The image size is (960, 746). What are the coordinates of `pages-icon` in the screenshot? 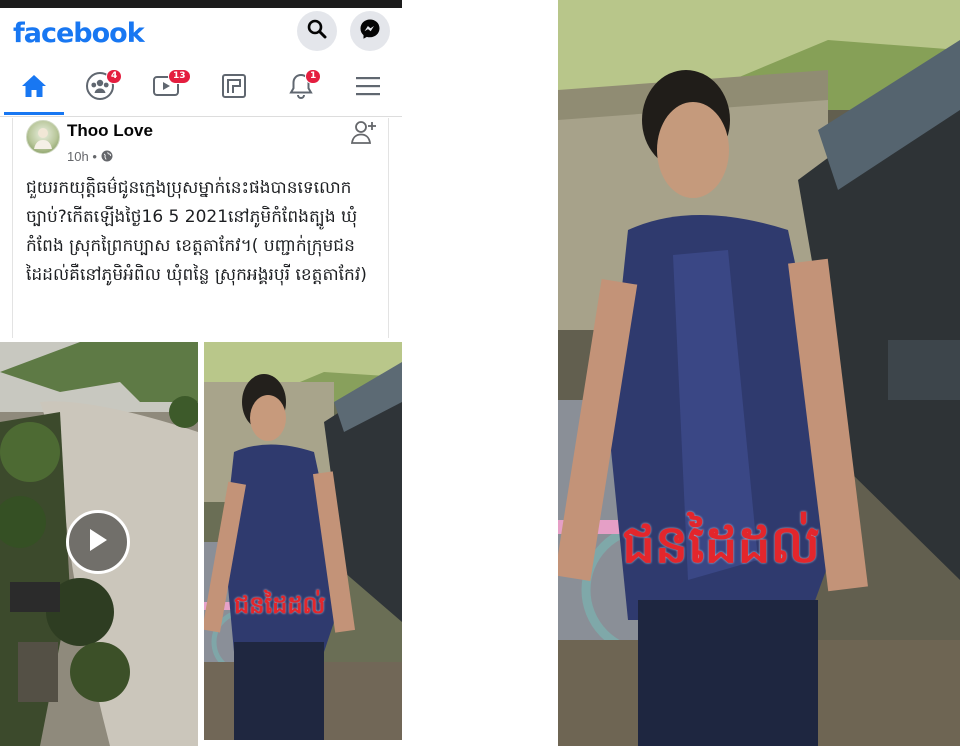 It's located at (234, 88).